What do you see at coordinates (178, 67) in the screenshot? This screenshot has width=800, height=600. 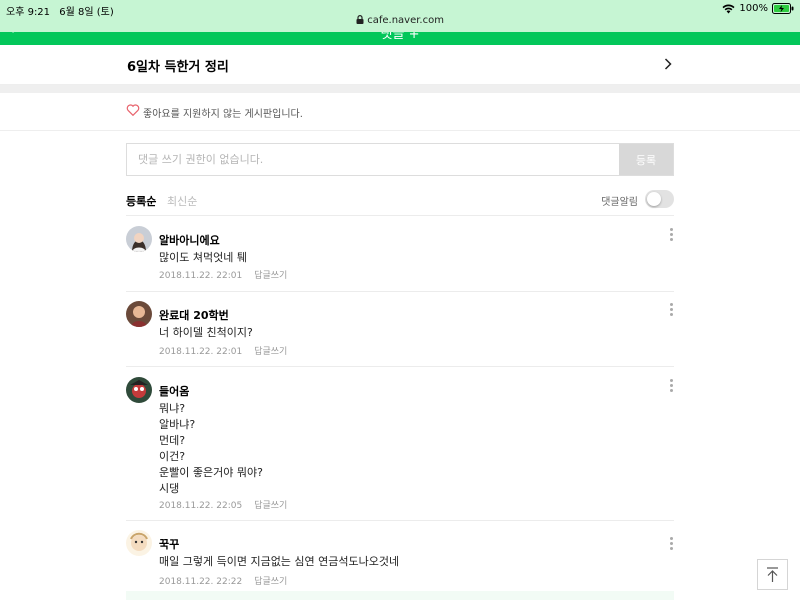 I see `board-title: 6일차 득한거 정리` at bounding box center [178, 67].